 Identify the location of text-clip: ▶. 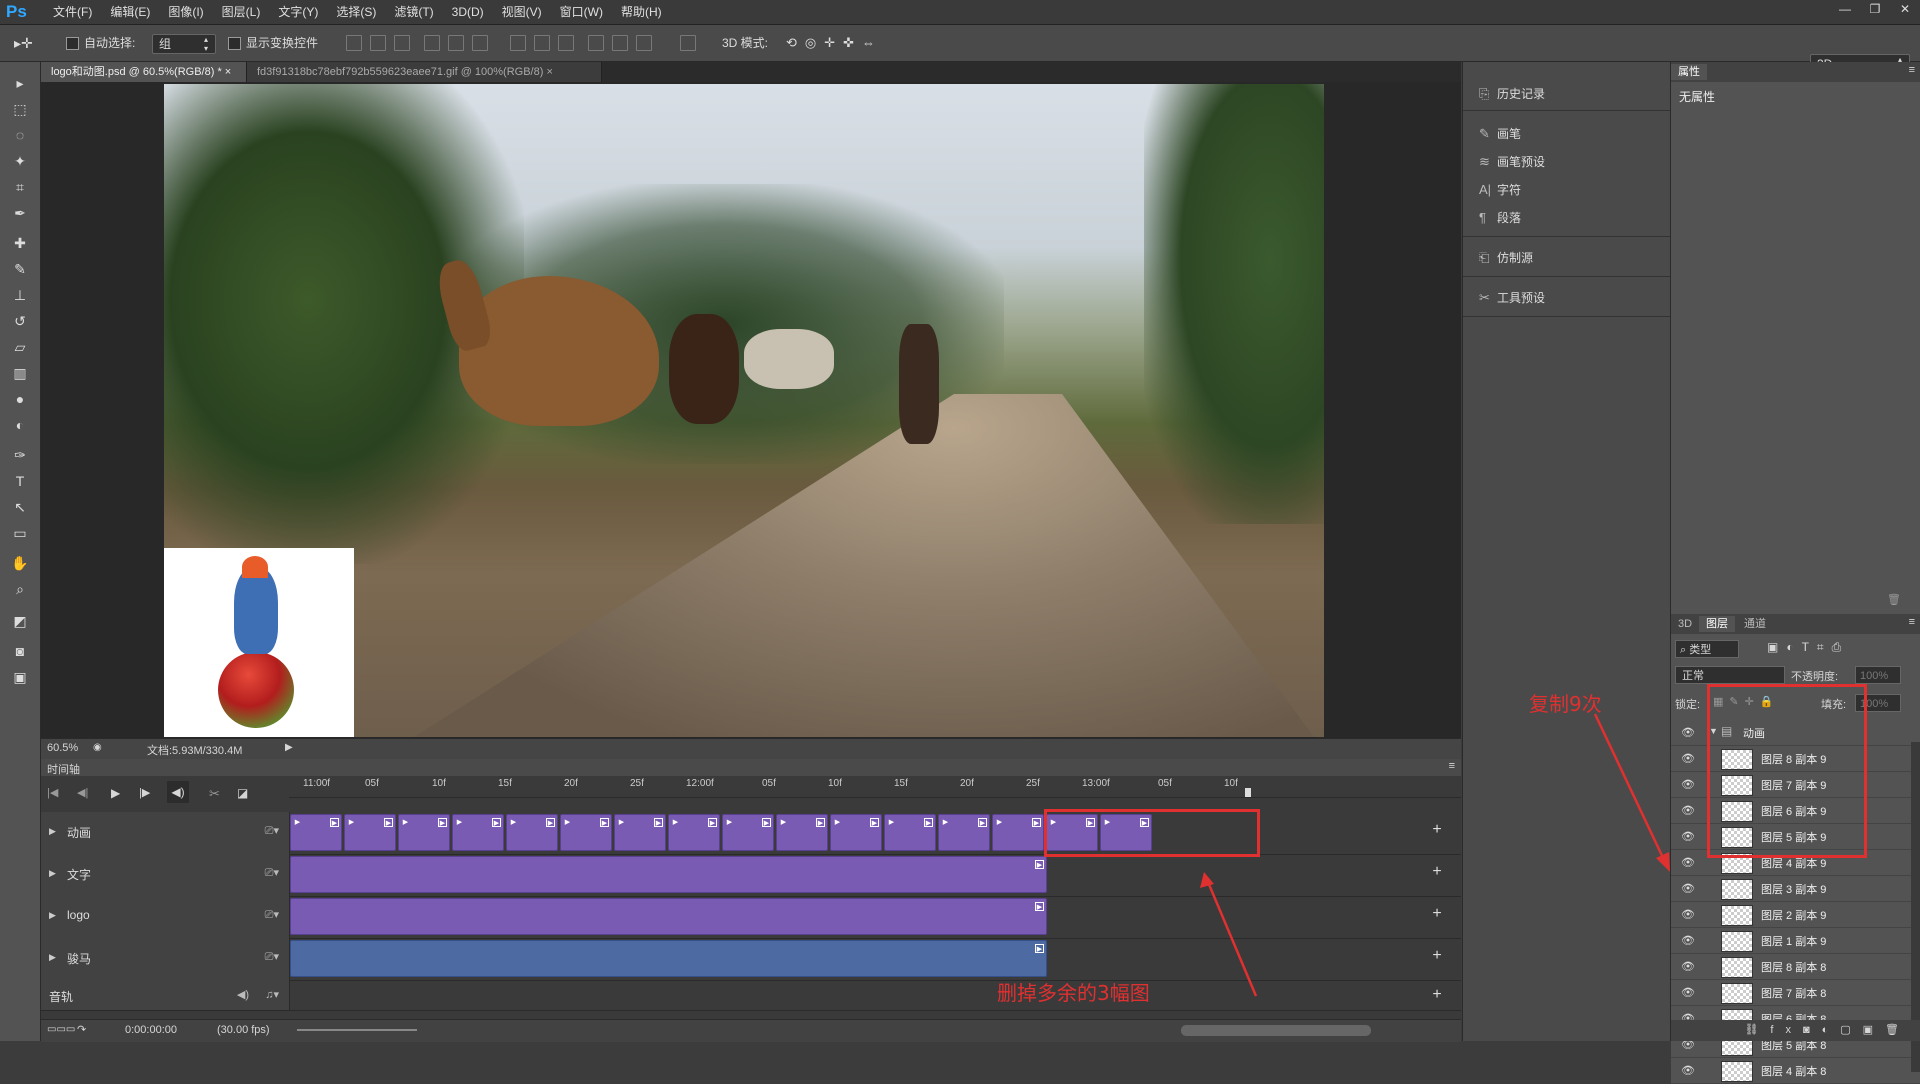
(668, 874).